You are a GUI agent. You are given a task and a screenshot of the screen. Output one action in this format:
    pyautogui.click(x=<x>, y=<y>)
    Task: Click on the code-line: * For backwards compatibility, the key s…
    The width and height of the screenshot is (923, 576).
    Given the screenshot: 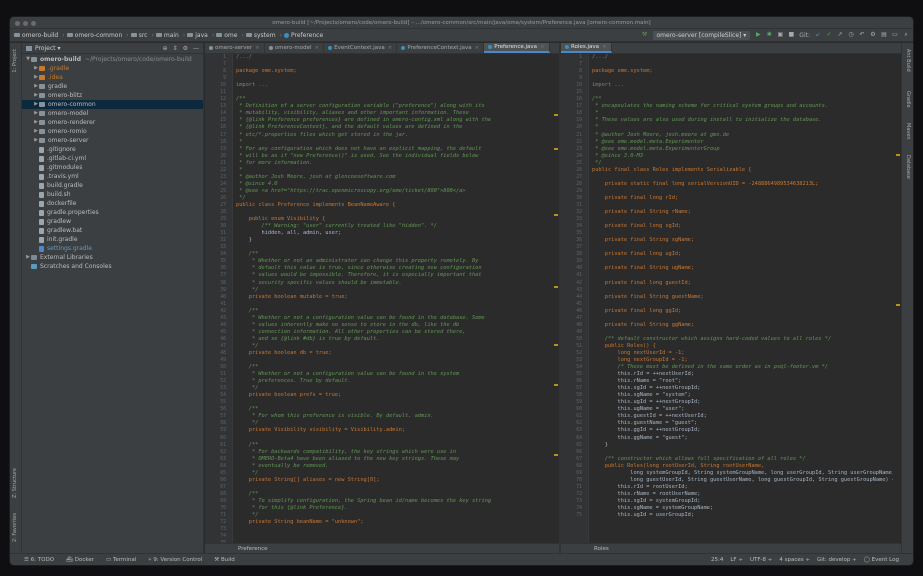 What is the action you would take?
    pyautogui.click(x=393, y=452)
    